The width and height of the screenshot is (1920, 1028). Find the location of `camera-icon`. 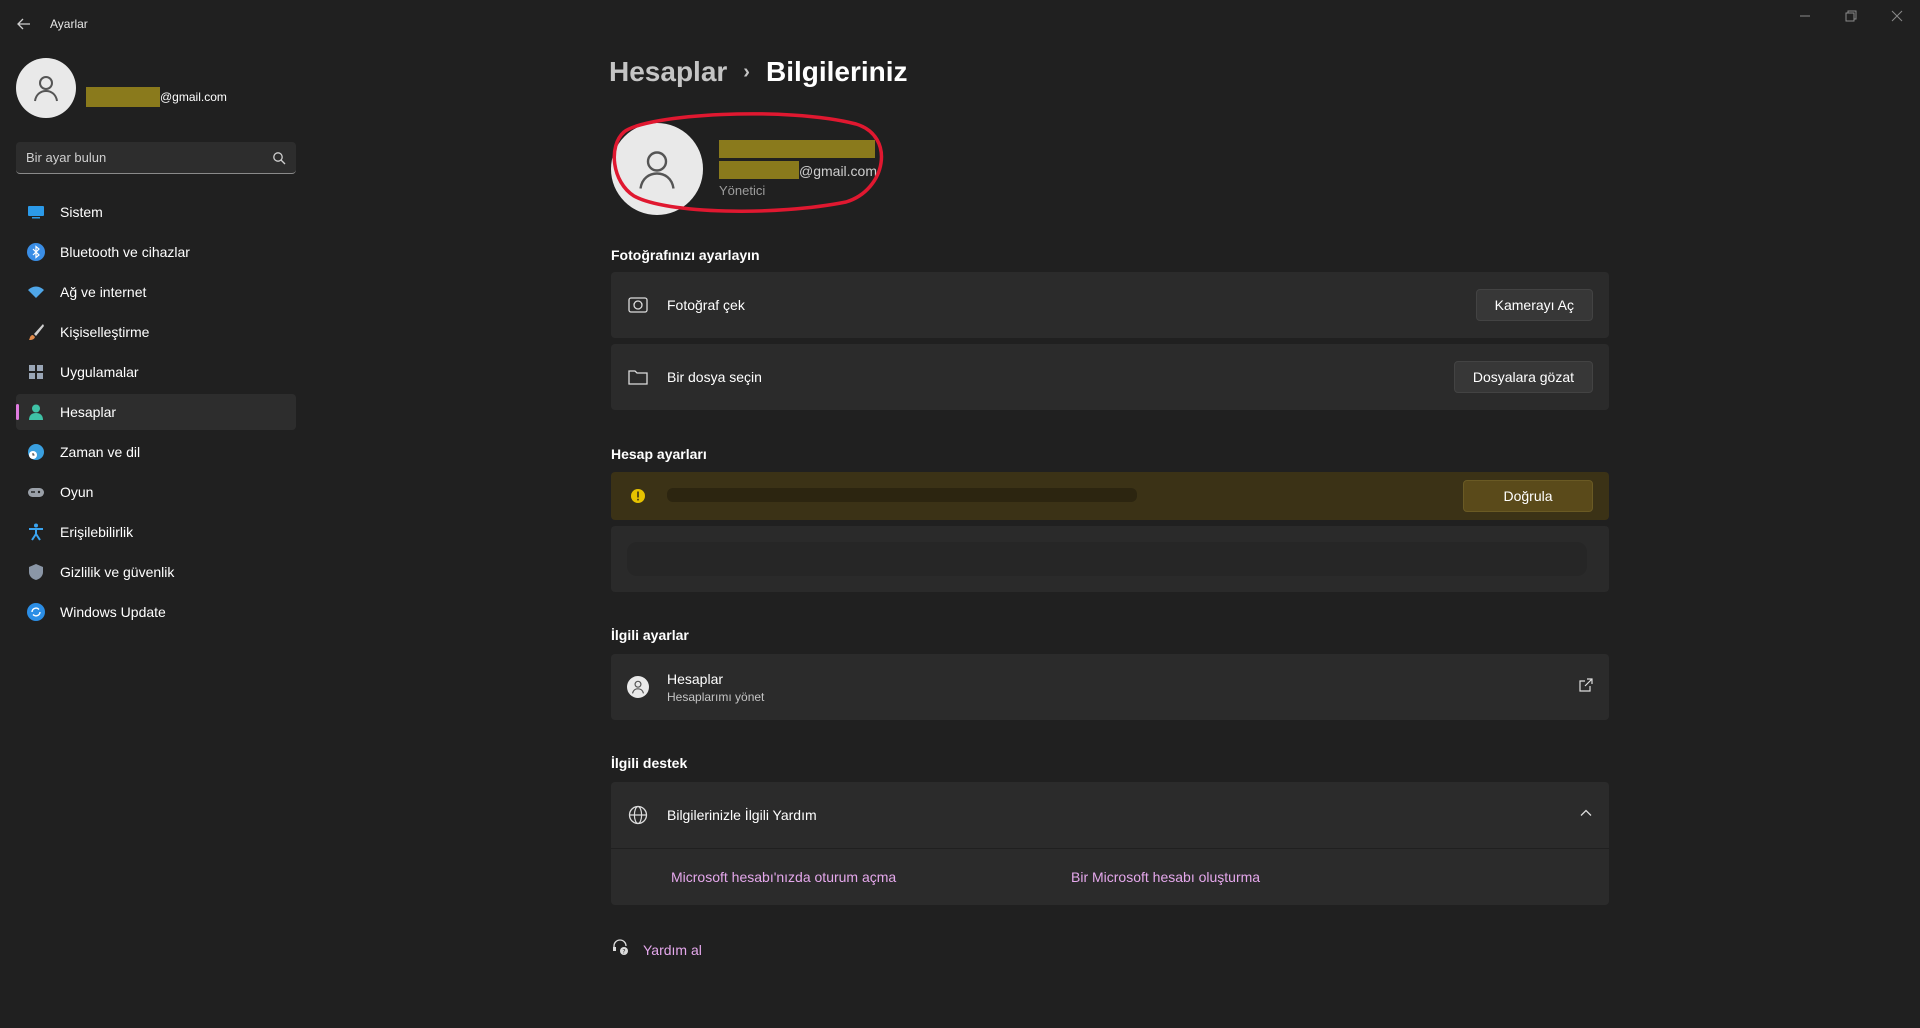

camera-icon is located at coordinates (638, 305).